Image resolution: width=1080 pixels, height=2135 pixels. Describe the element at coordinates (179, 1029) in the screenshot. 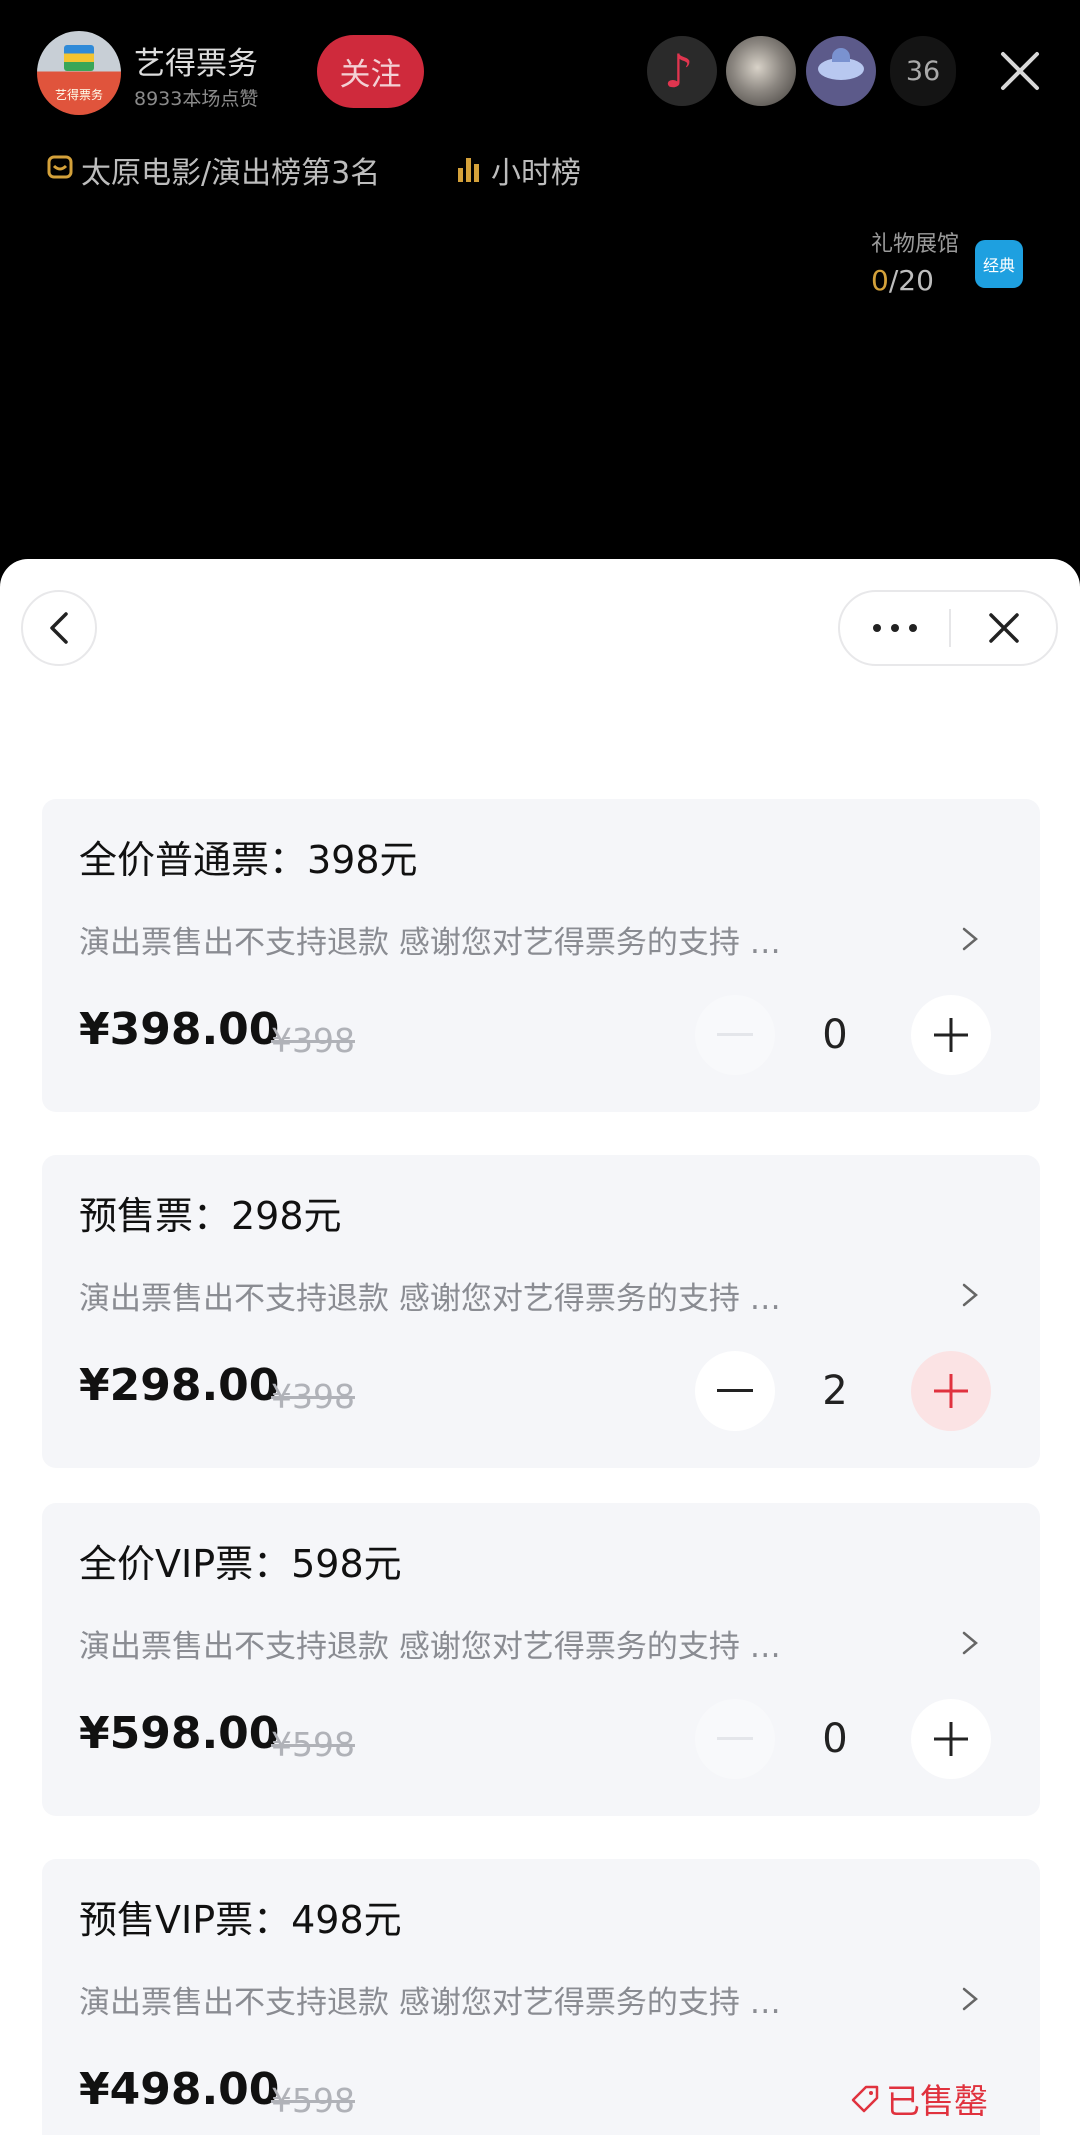

I see `ticket-price: ¥398.00` at that location.